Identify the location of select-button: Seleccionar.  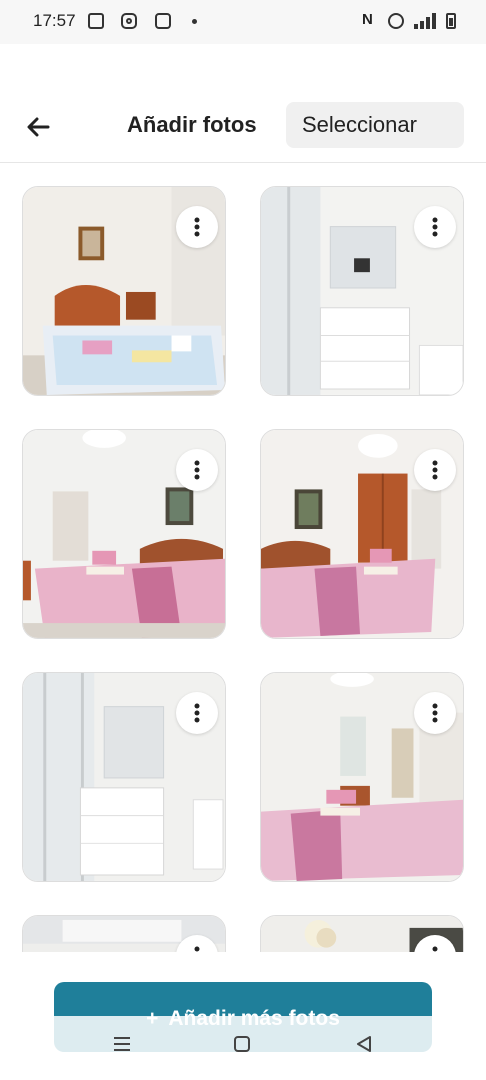
(375, 125).